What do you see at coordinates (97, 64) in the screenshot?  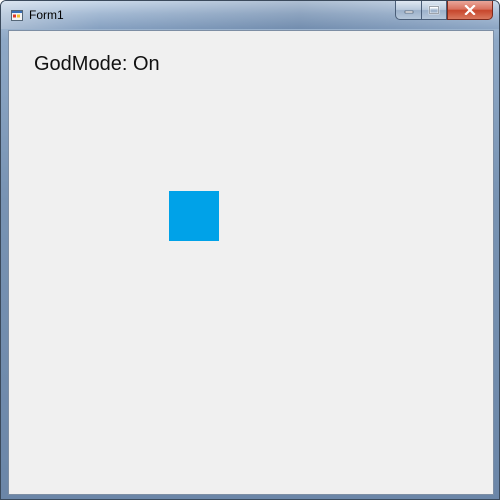 I see `godmode-status-label: GodMode: On` at bounding box center [97, 64].